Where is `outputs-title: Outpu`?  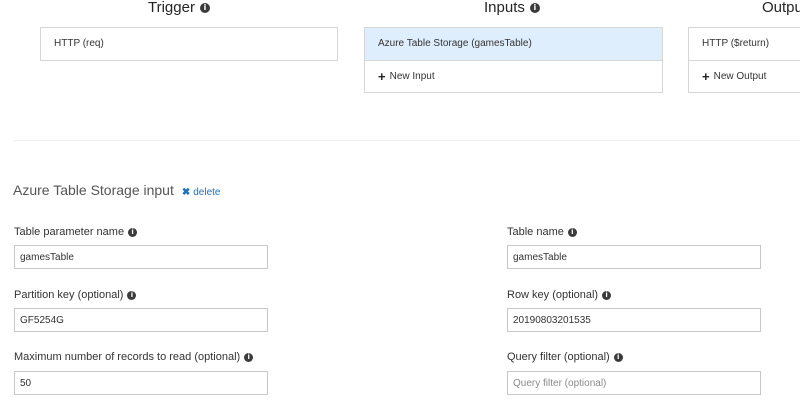
outputs-title: Outpu is located at coordinates (781, 8).